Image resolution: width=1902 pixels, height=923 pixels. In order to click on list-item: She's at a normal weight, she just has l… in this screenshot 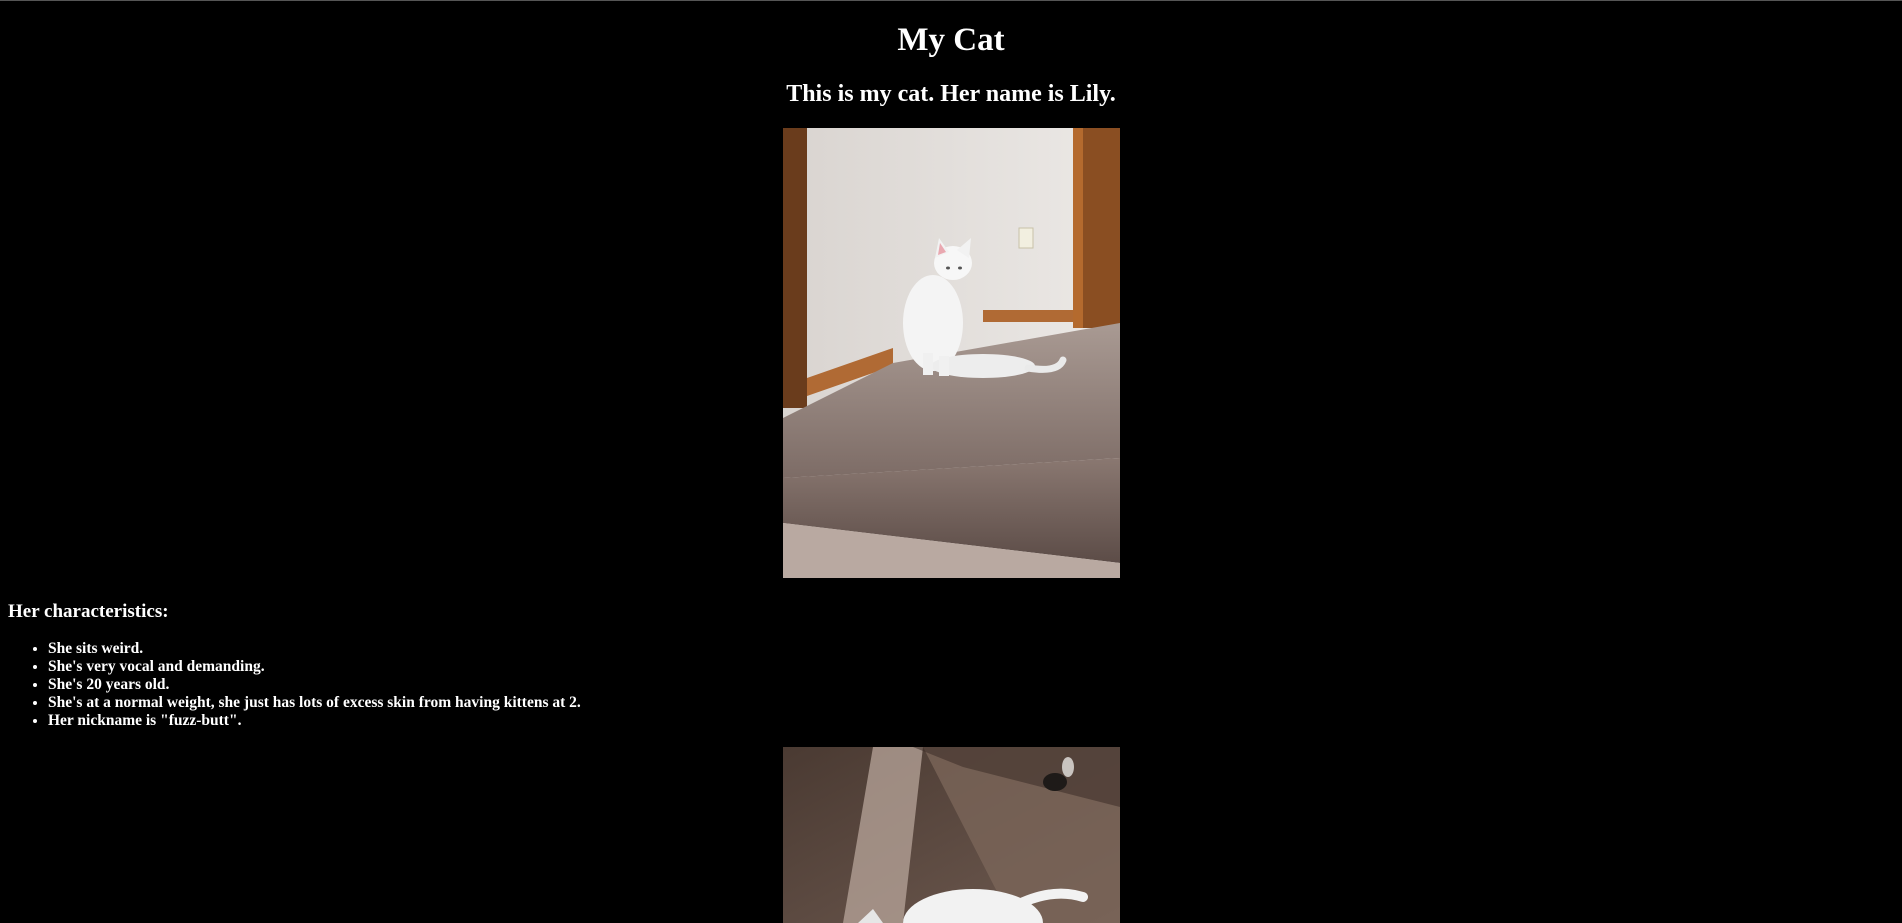, I will do `click(314, 703)`.